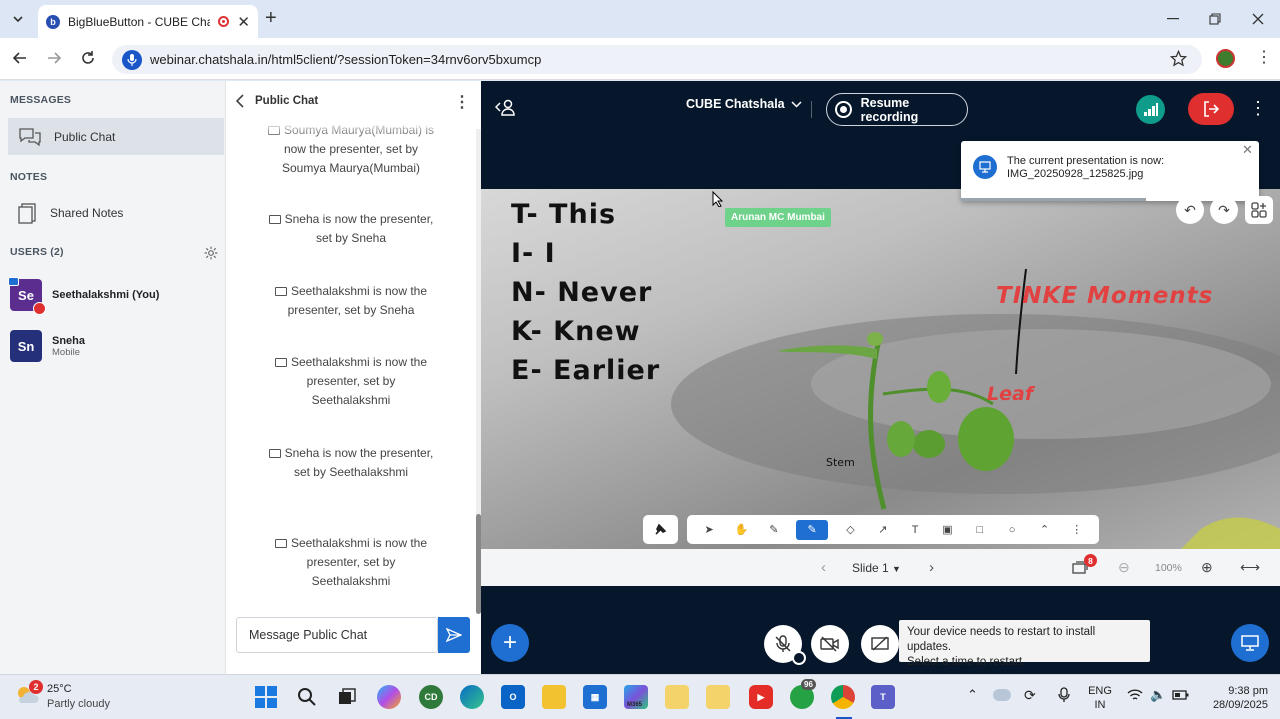 This screenshot has width=1280, height=719. What do you see at coordinates (1224, 210) in the screenshot?
I see `redo-icon: ↷` at bounding box center [1224, 210].